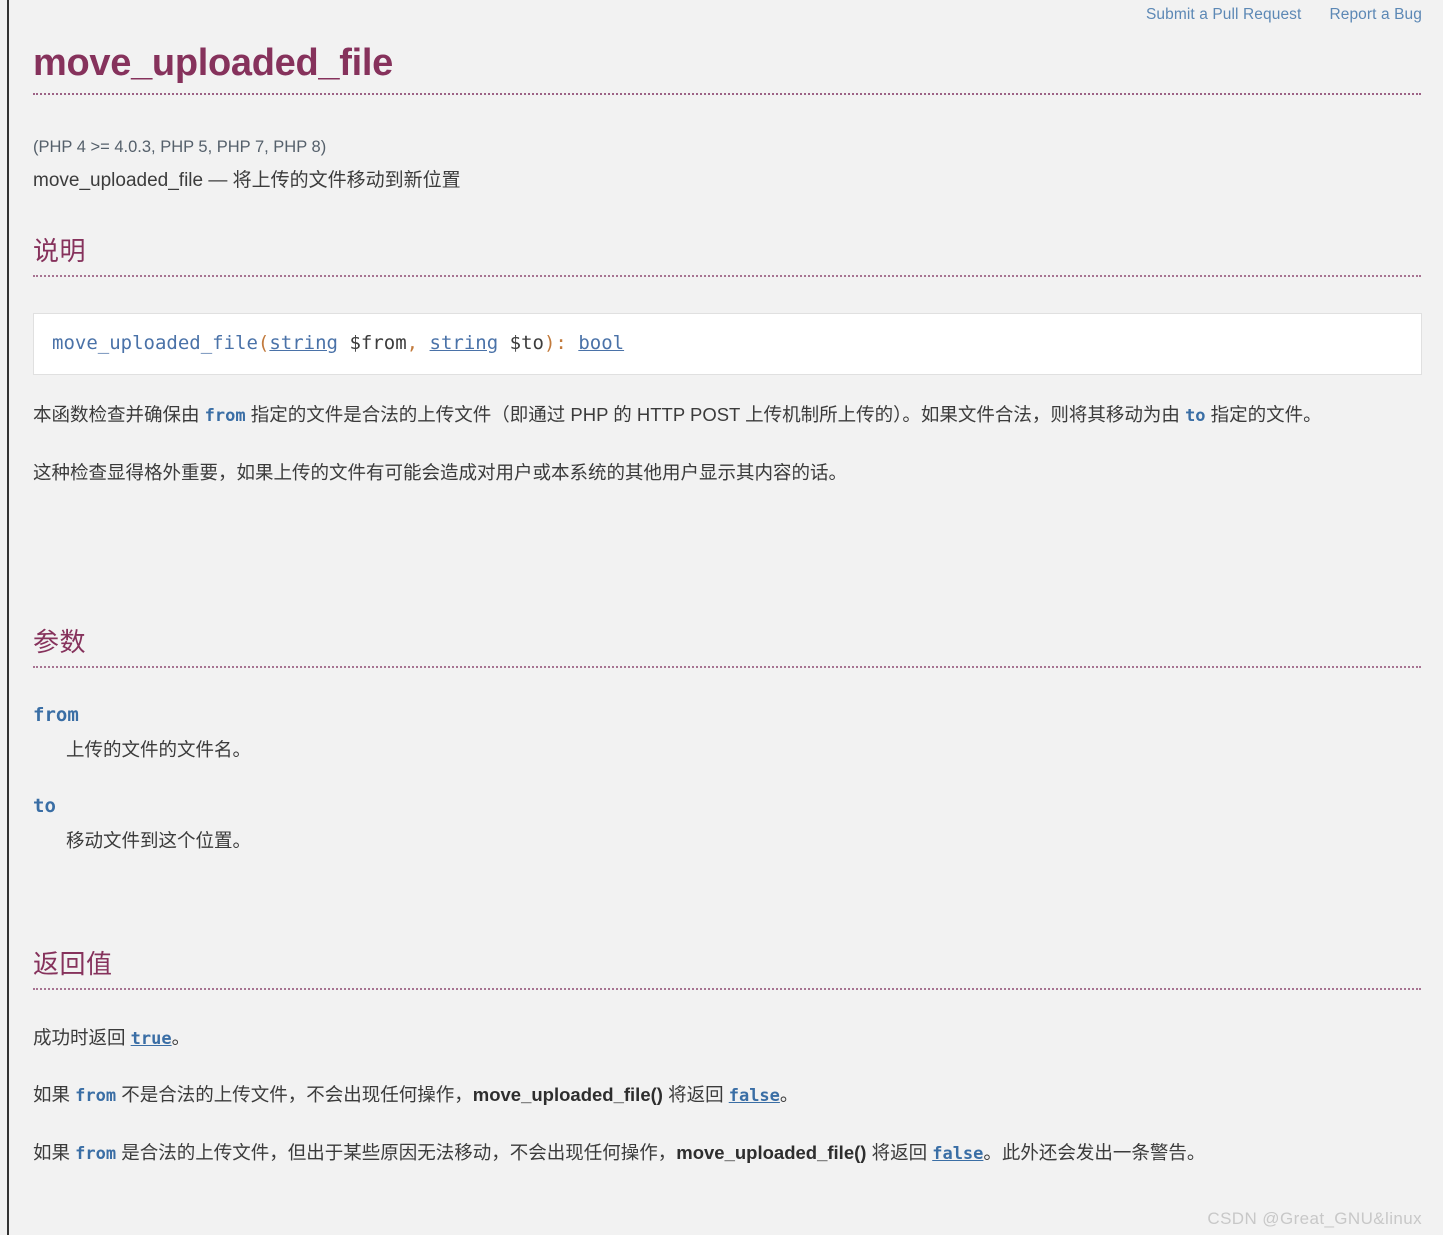 This screenshot has width=1443, height=1235. I want to click on parameter-entry-from: from 上传的文件的文件名。, so click(727, 734).